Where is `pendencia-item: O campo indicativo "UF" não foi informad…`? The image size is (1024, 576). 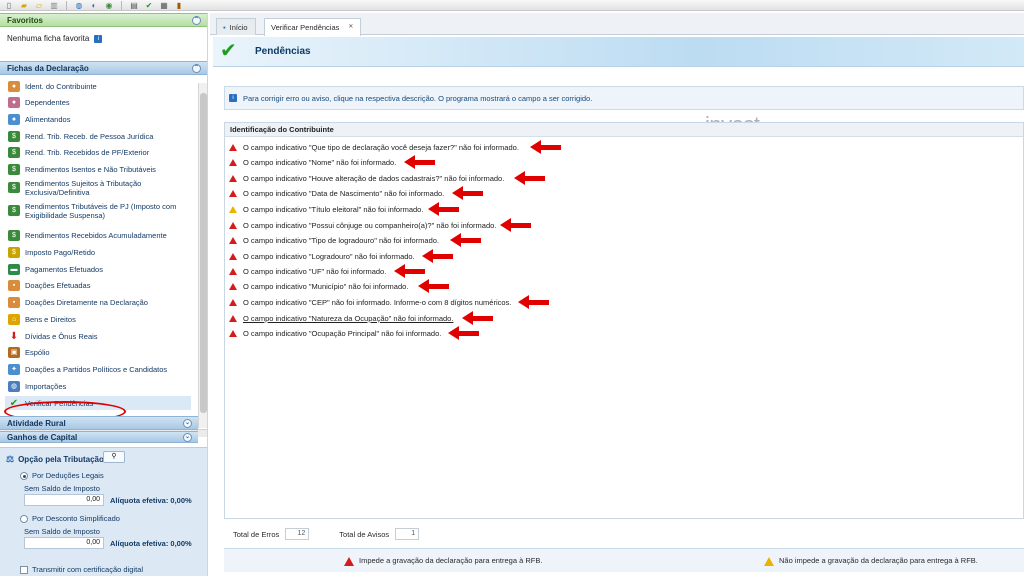 pendencia-item: O campo indicativo "UF" não foi informad… is located at coordinates (307, 271).